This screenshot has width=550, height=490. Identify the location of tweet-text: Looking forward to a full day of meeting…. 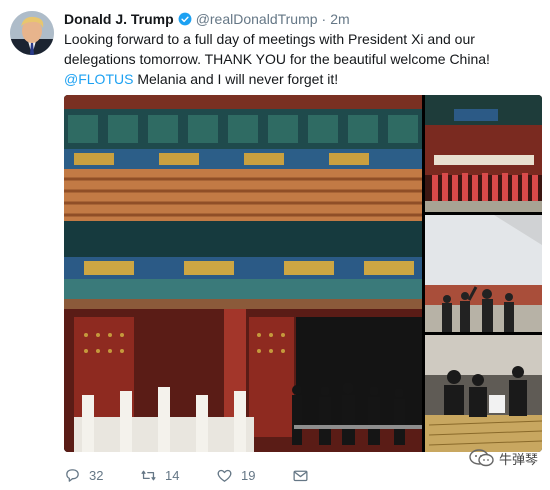
(304, 59).